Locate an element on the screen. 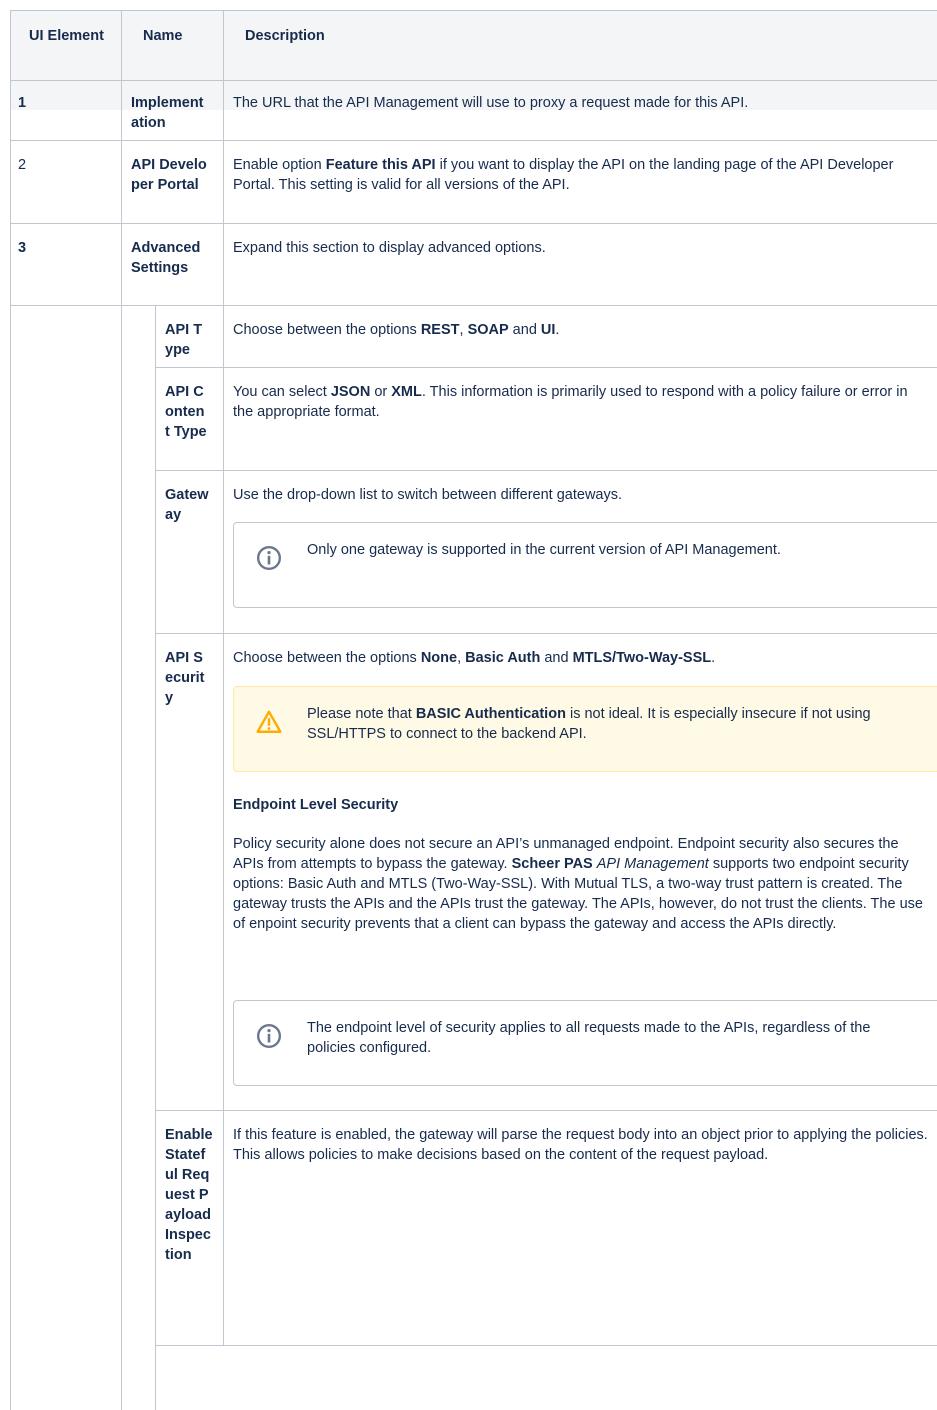 This screenshot has width=937, height=1410. header-ui-element: UI Element is located at coordinates (69, 36).